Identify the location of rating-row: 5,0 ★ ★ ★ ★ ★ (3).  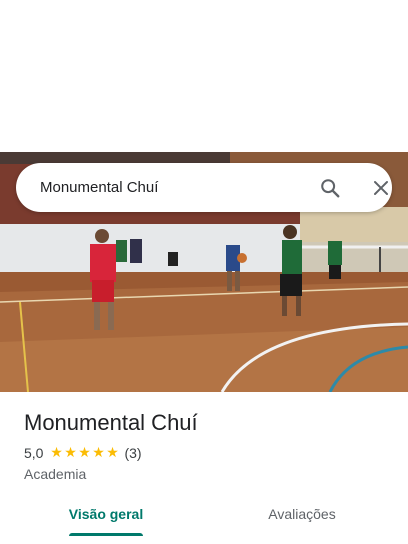
(83, 453).